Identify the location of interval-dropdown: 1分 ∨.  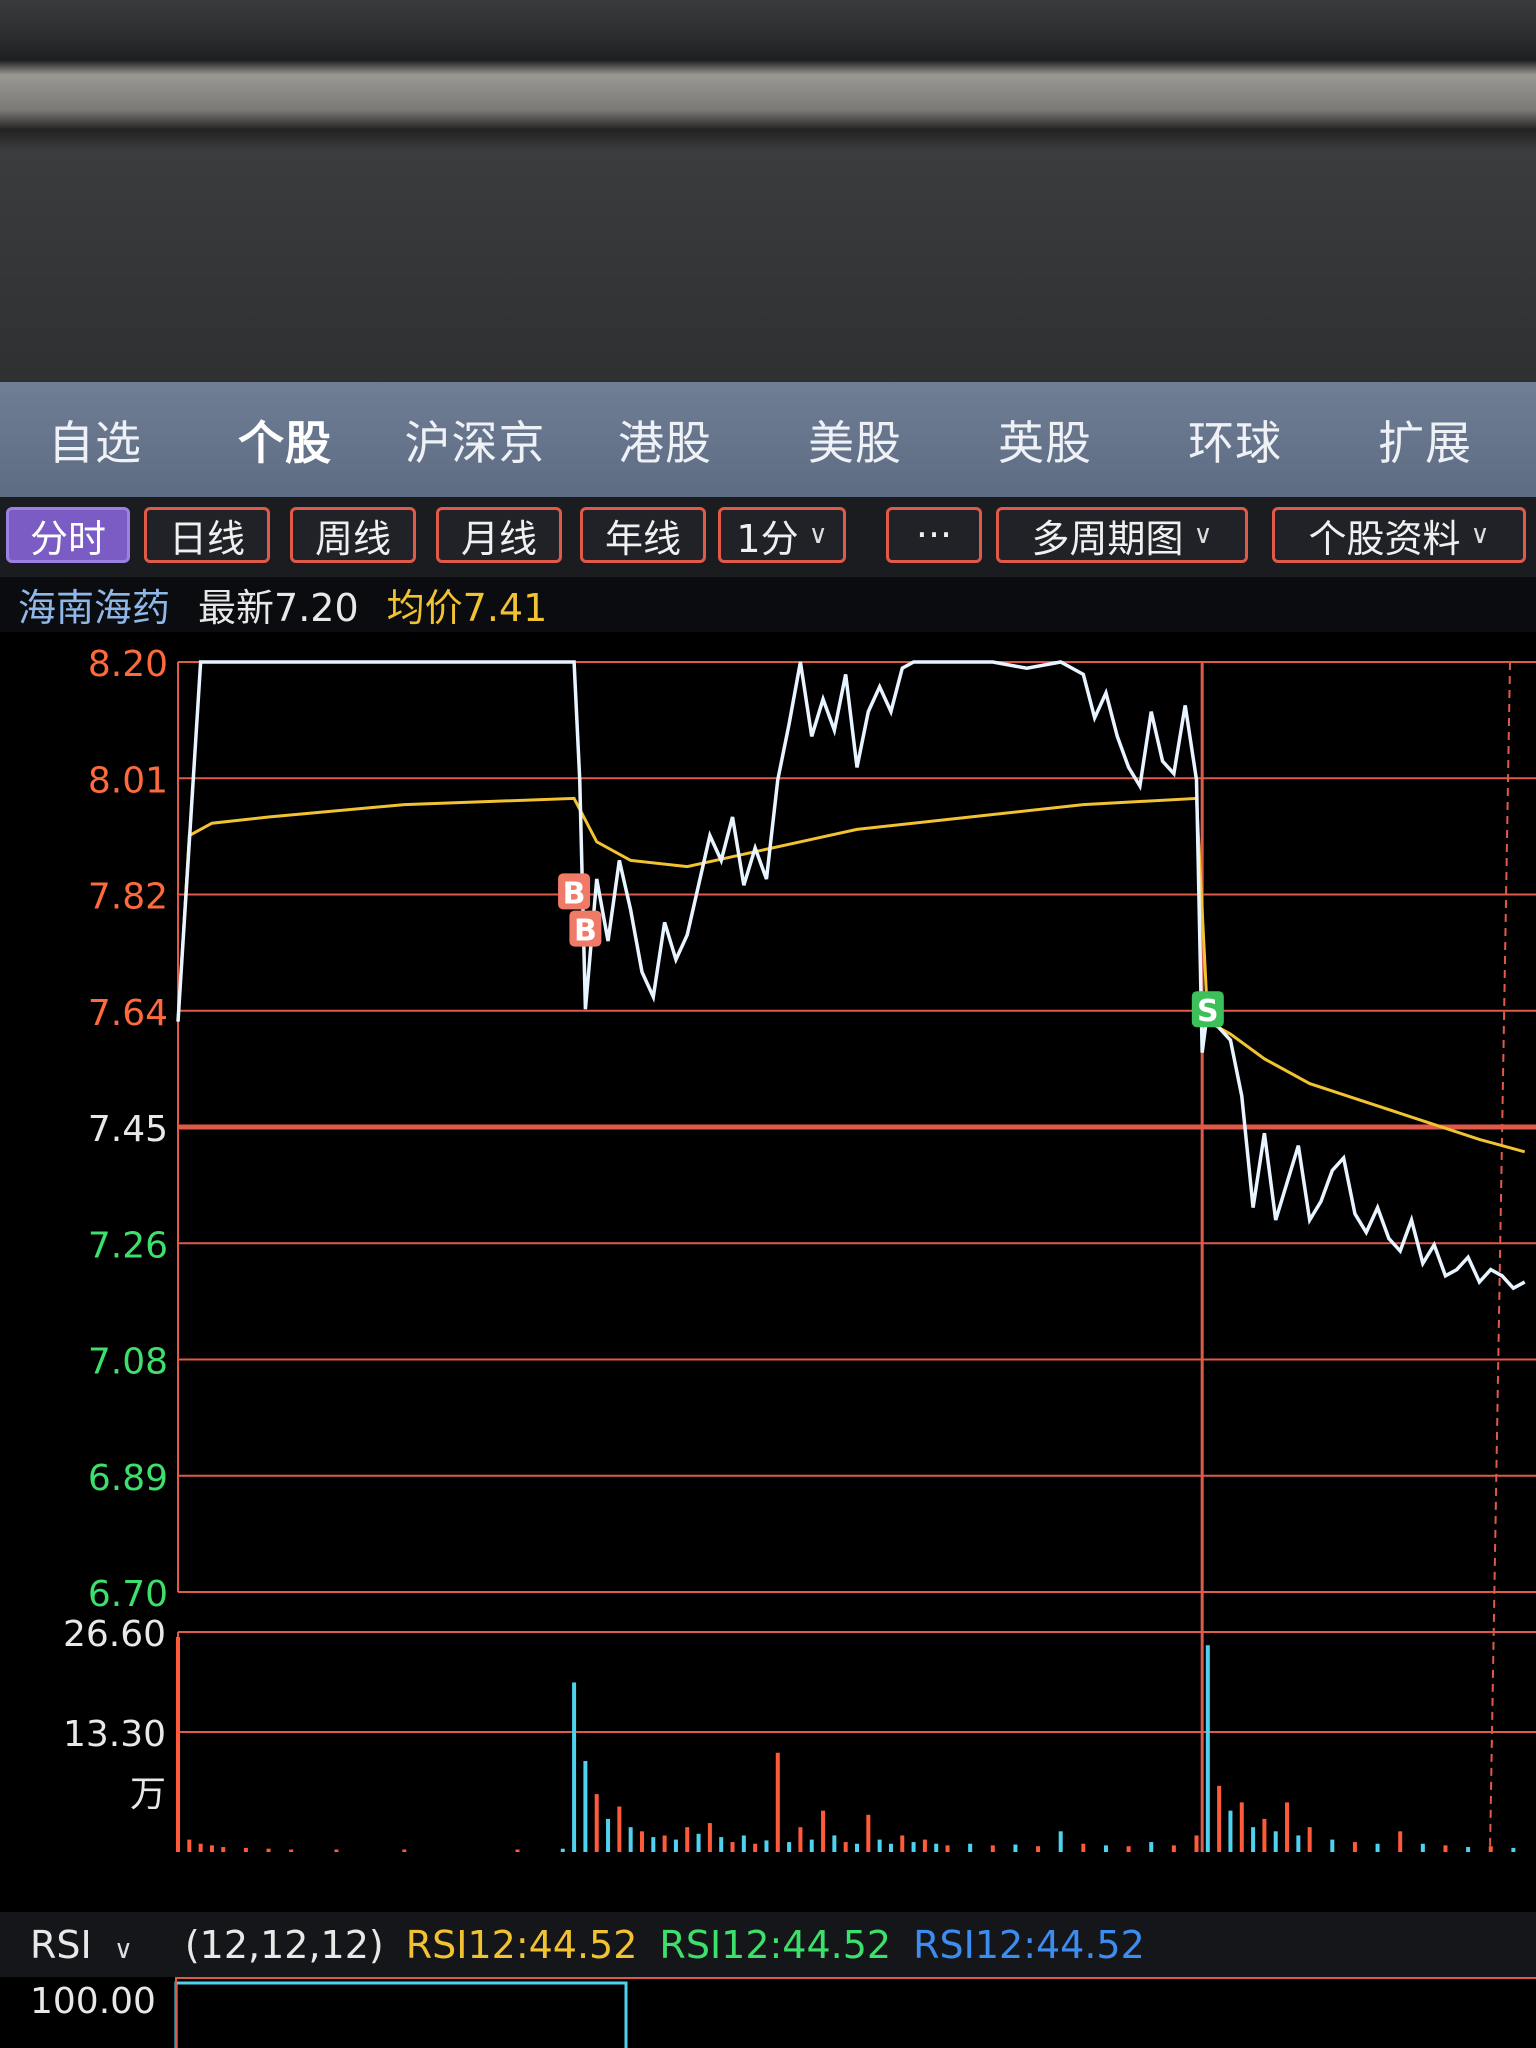
(782, 535).